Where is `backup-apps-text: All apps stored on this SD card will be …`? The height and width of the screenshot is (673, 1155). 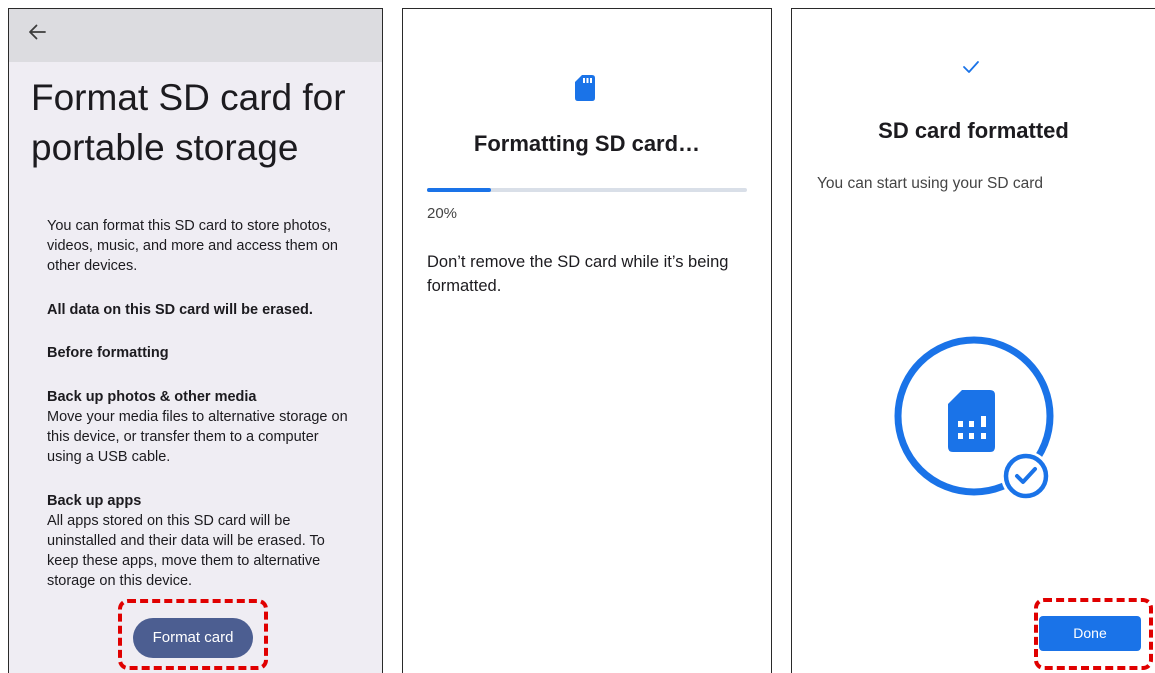 backup-apps-text: All apps stored on this SD card will be … is located at coordinates (186, 551).